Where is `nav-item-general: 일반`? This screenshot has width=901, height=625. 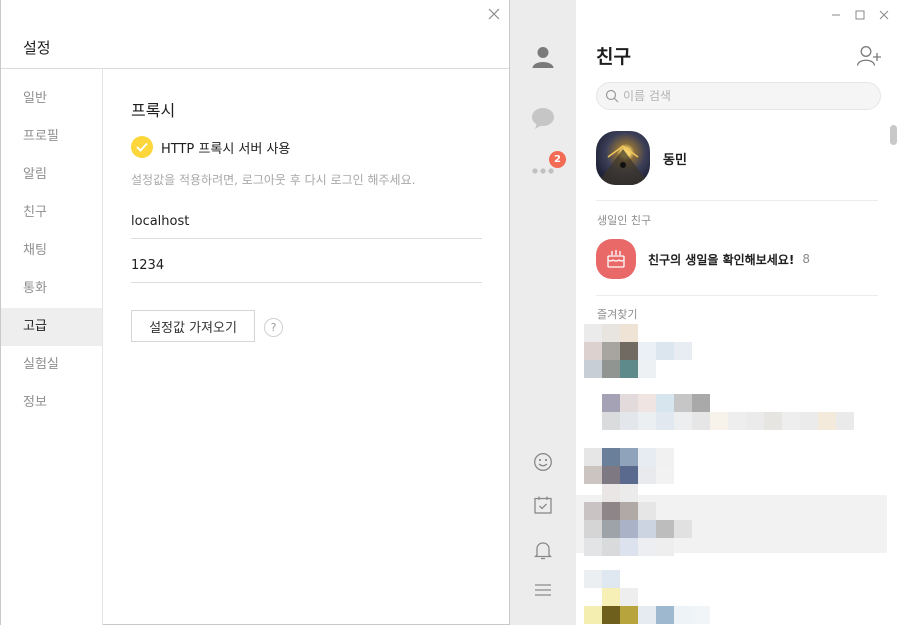 nav-item-general: 일반 is located at coordinates (51, 99).